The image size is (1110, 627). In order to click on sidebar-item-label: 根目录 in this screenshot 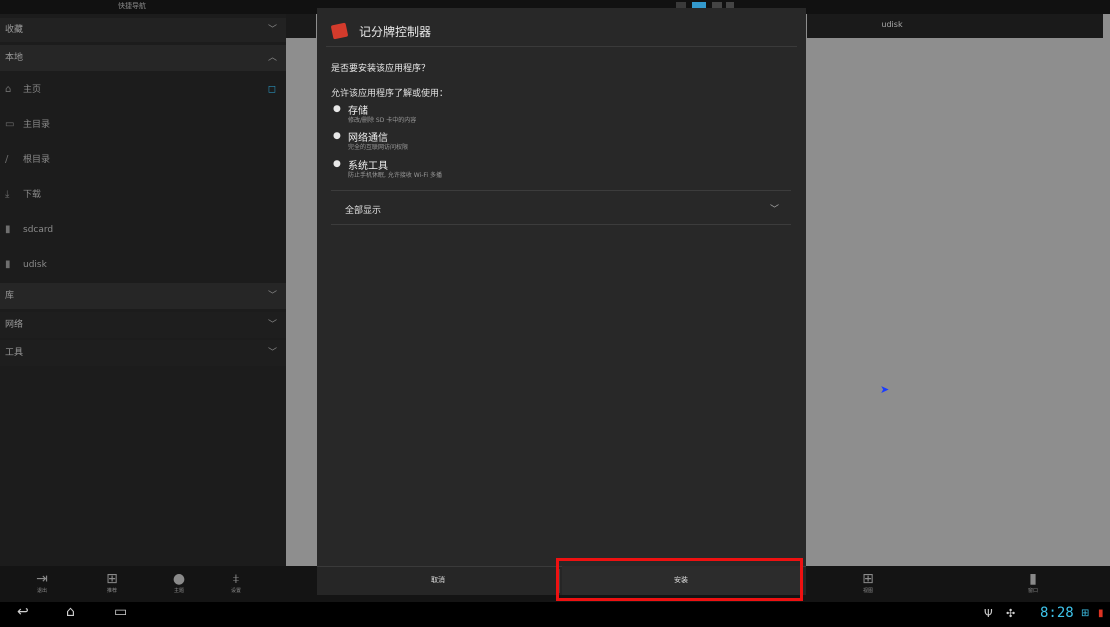, I will do `click(37, 160)`.